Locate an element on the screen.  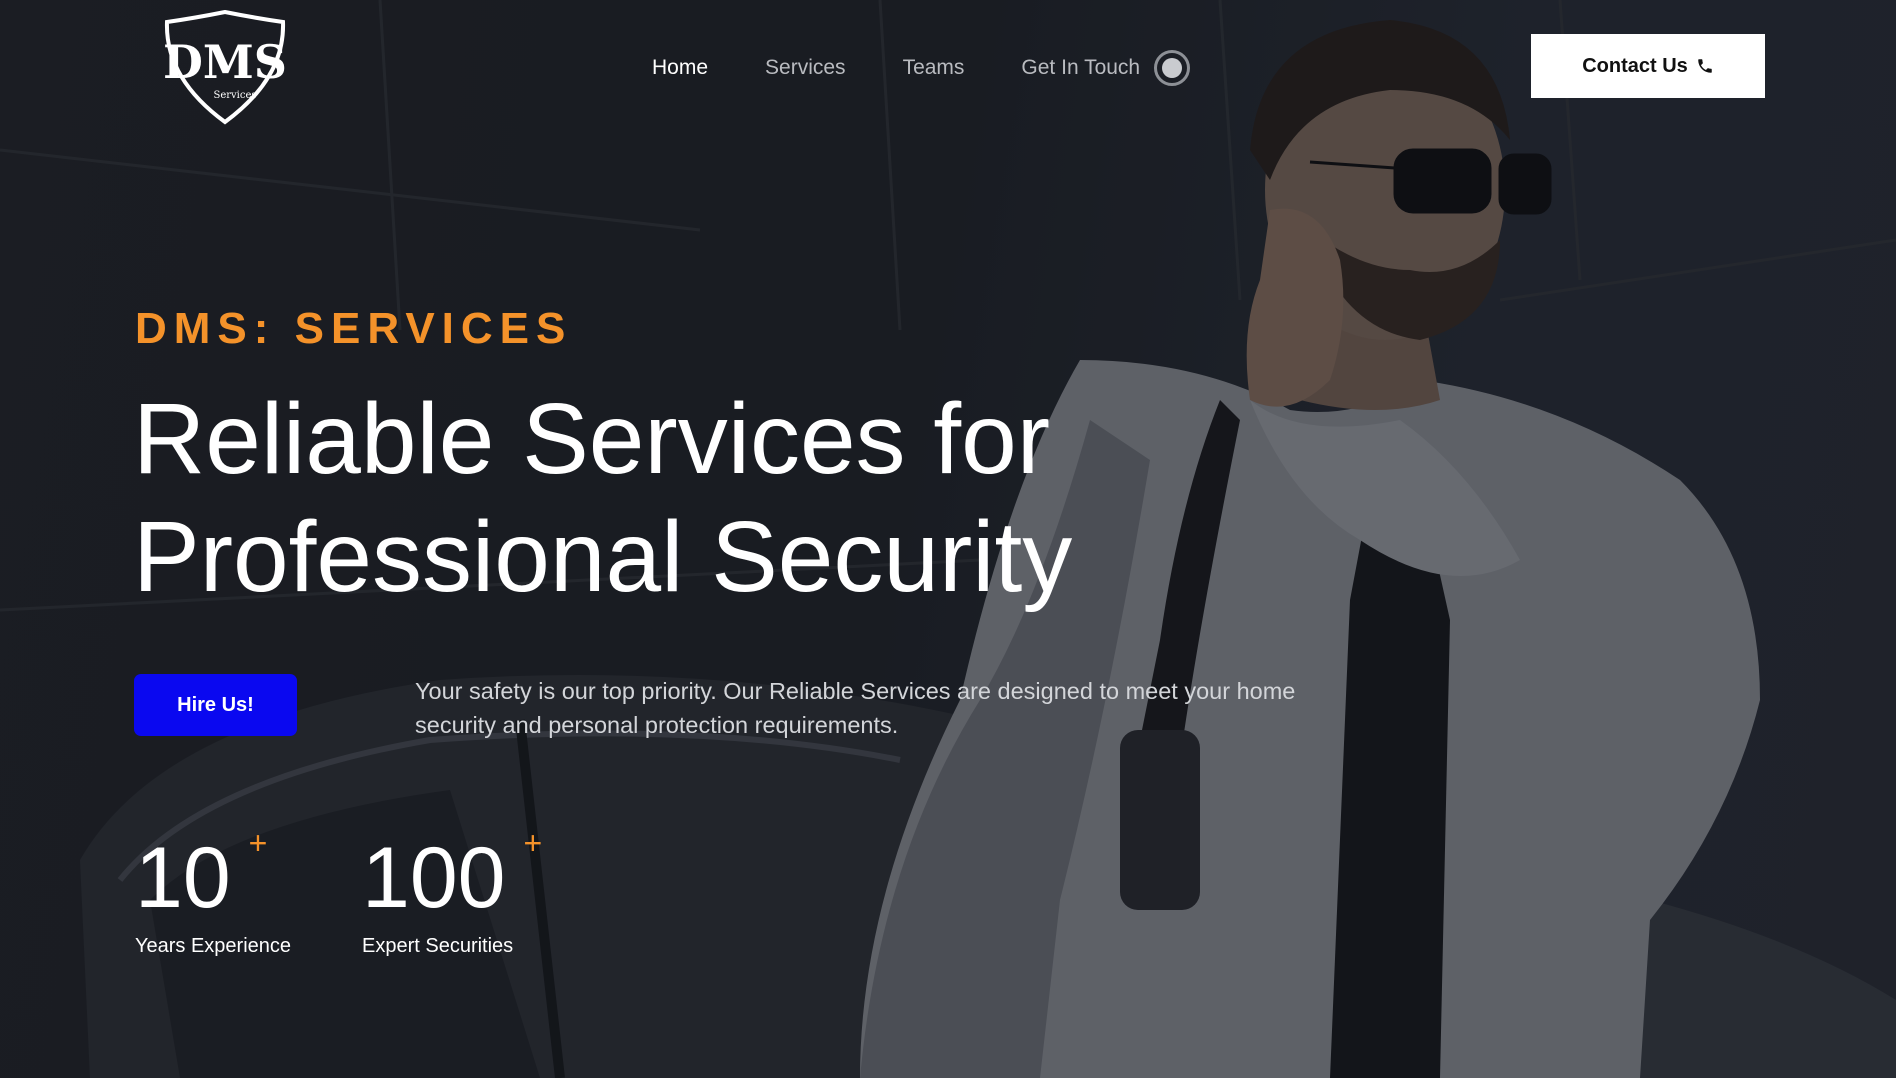
main-nav: Home Services Teams Get In Touch is located at coordinates (921, 68).